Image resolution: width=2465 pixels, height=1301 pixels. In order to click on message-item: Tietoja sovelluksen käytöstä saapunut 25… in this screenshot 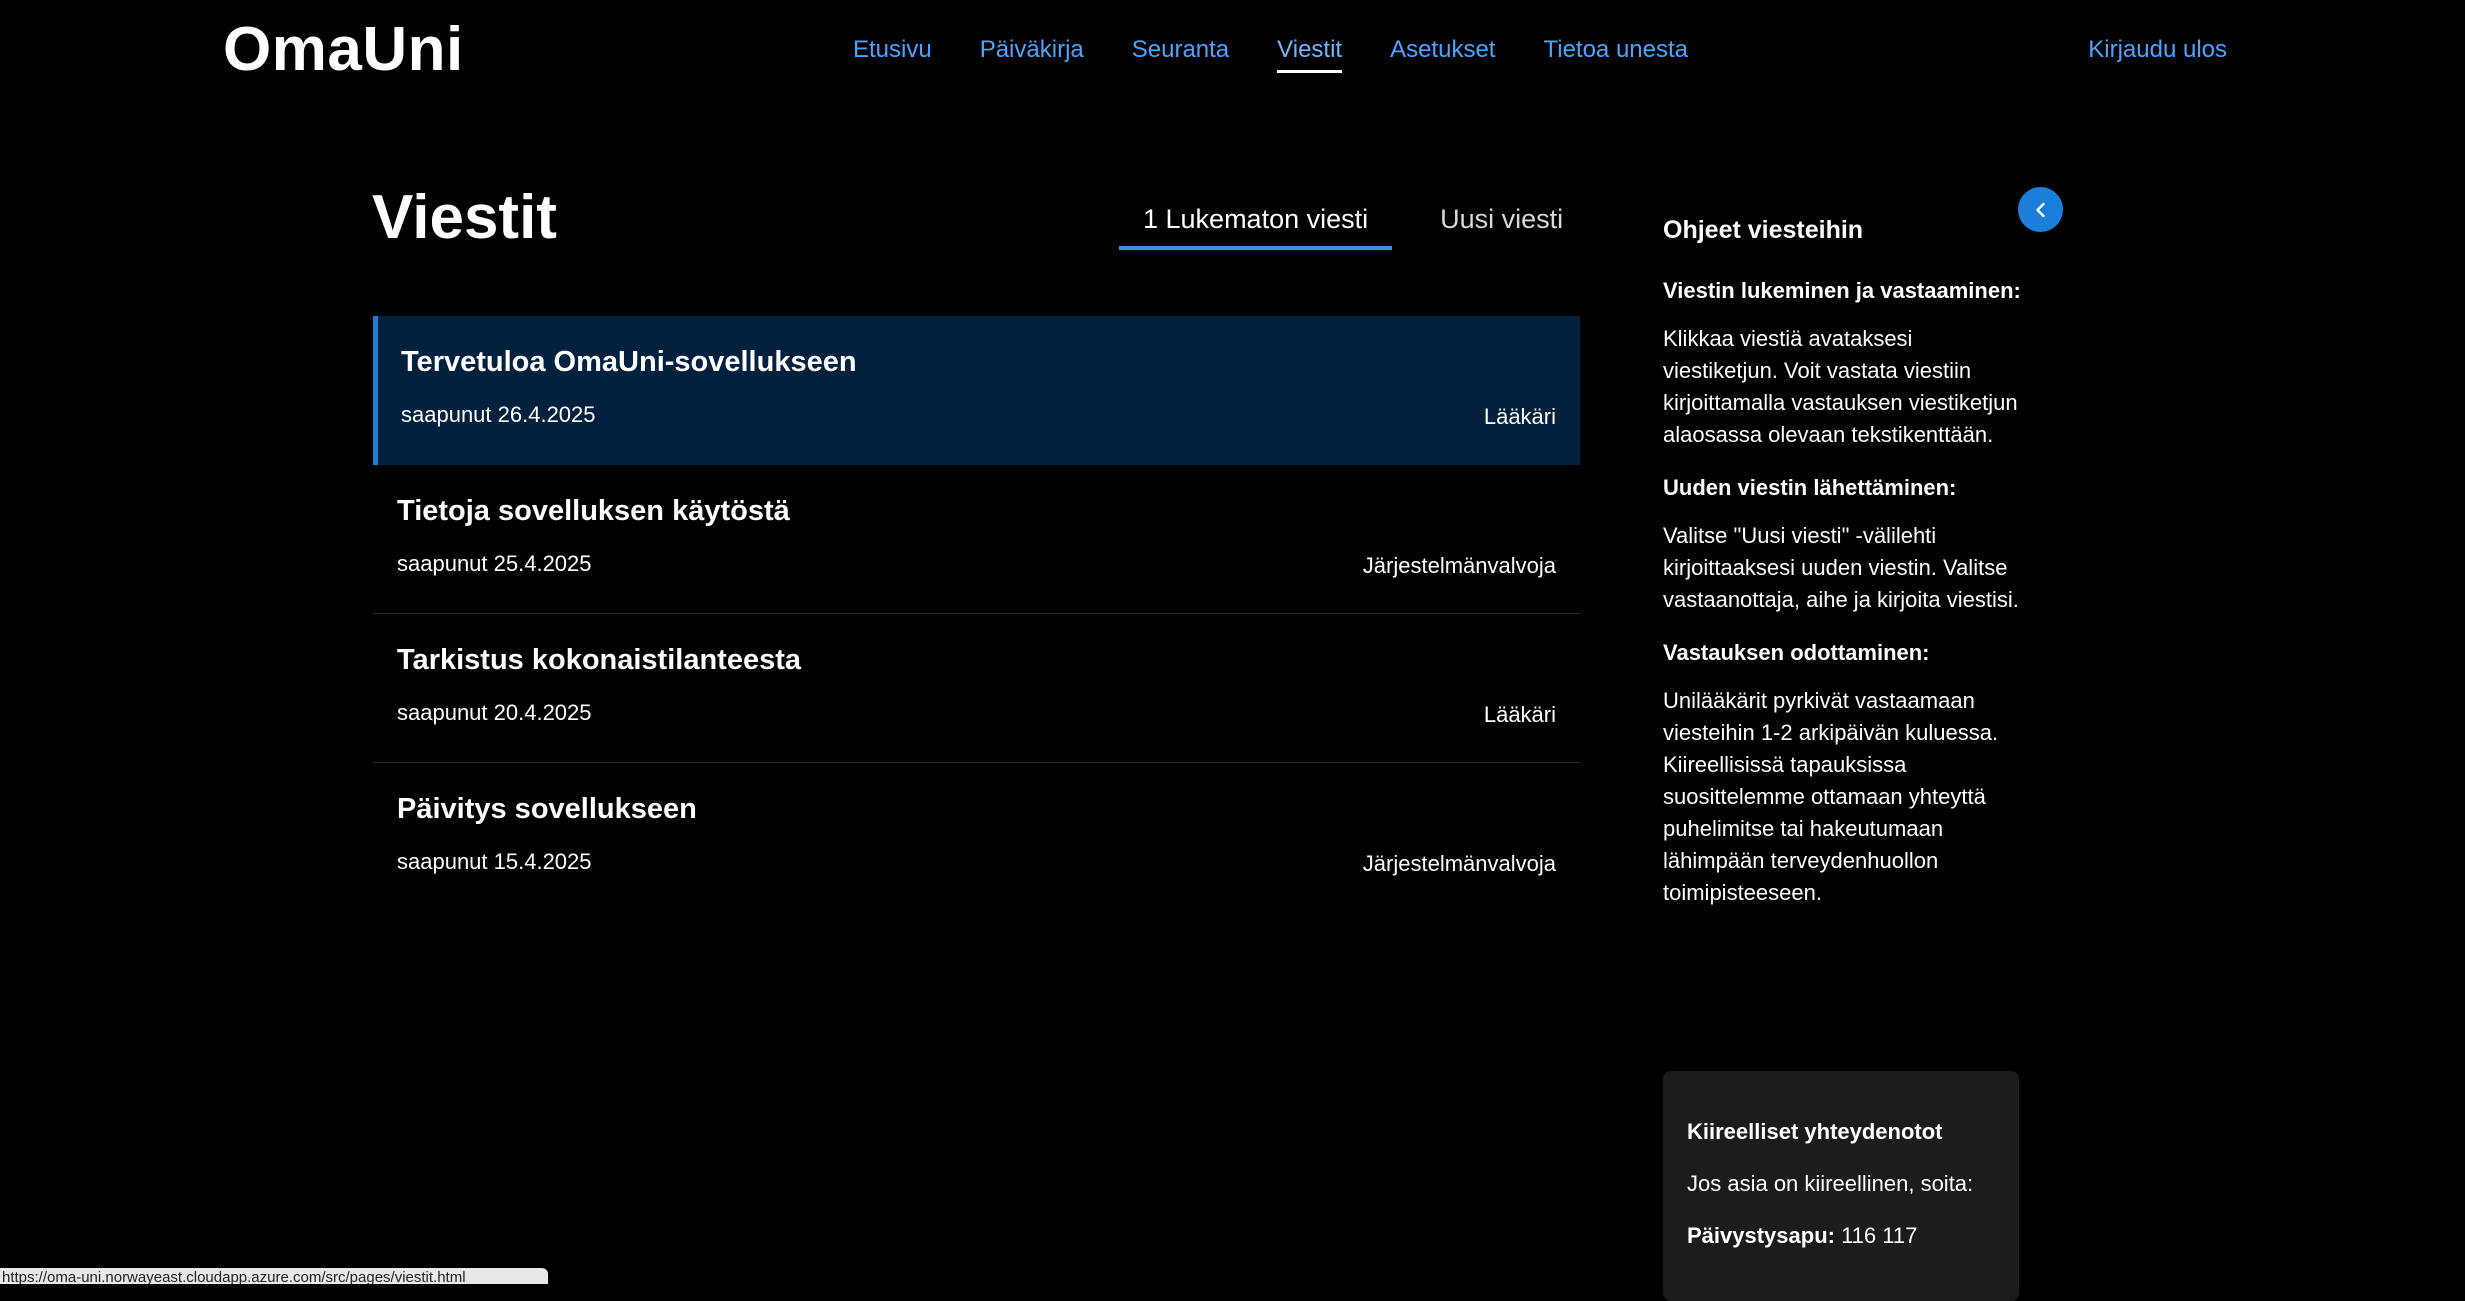, I will do `click(976, 539)`.